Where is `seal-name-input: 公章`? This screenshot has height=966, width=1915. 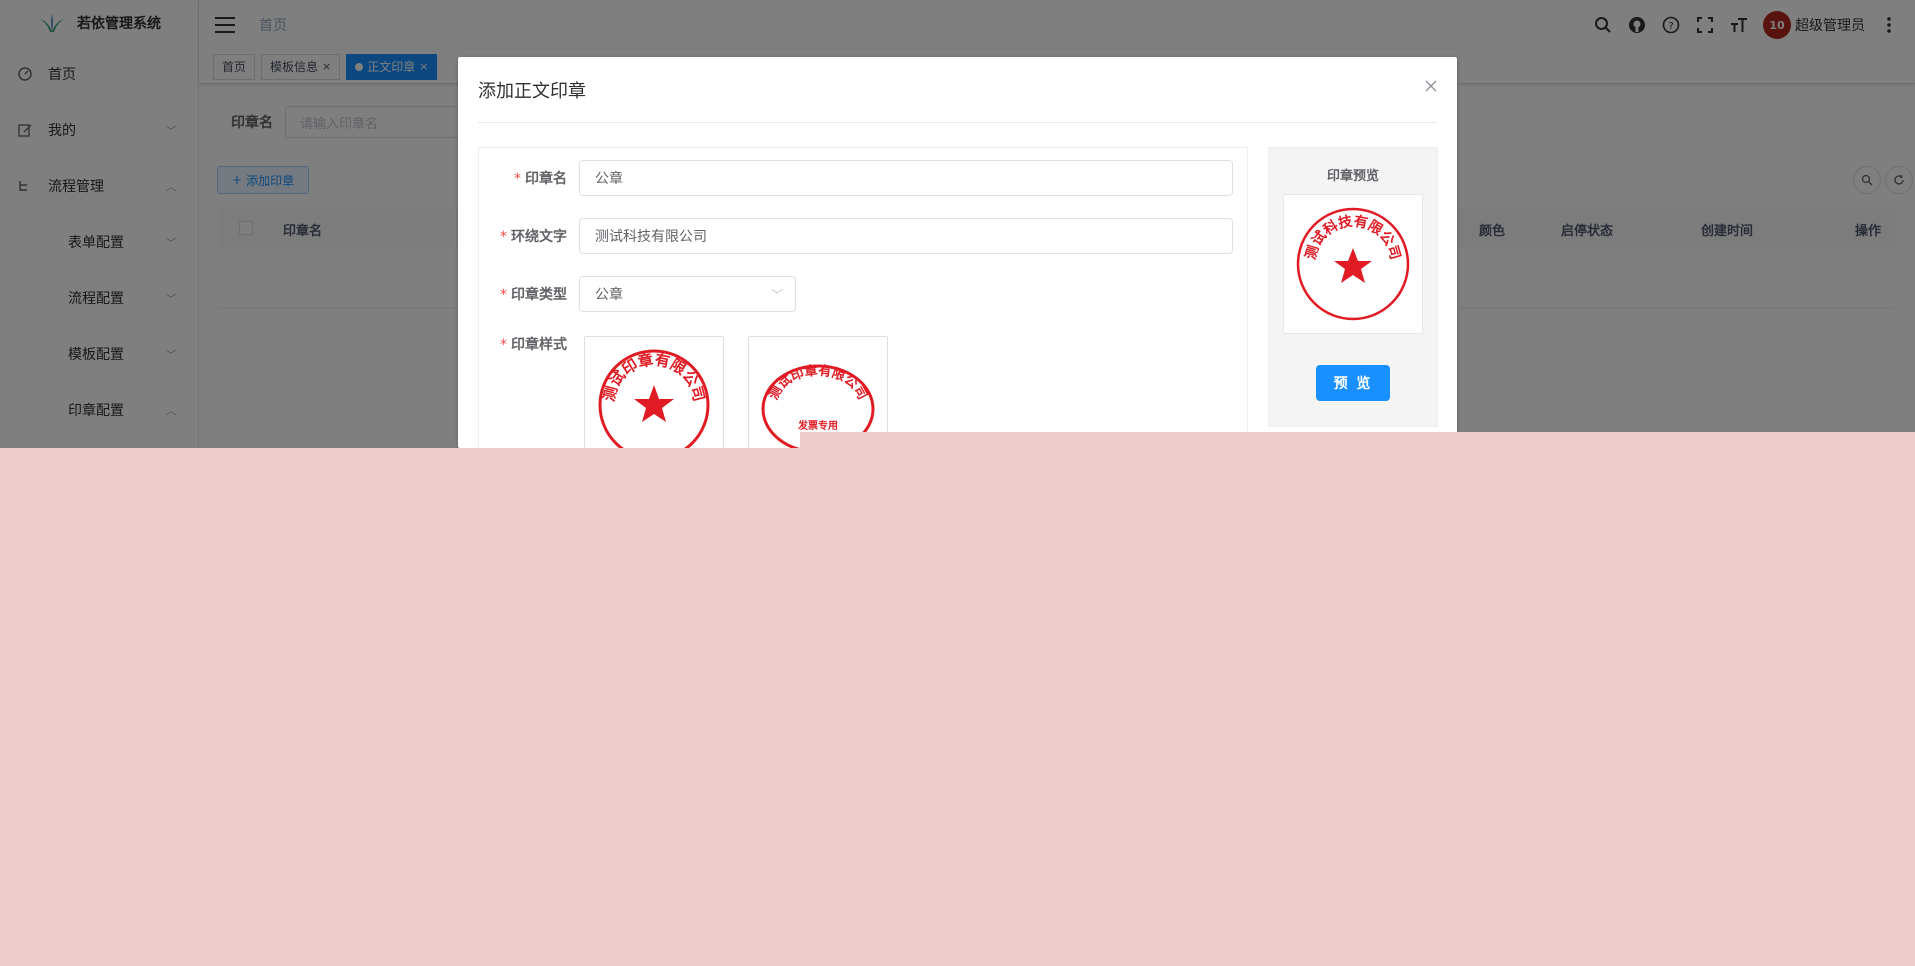 seal-name-input: 公章 is located at coordinates (906, 178).